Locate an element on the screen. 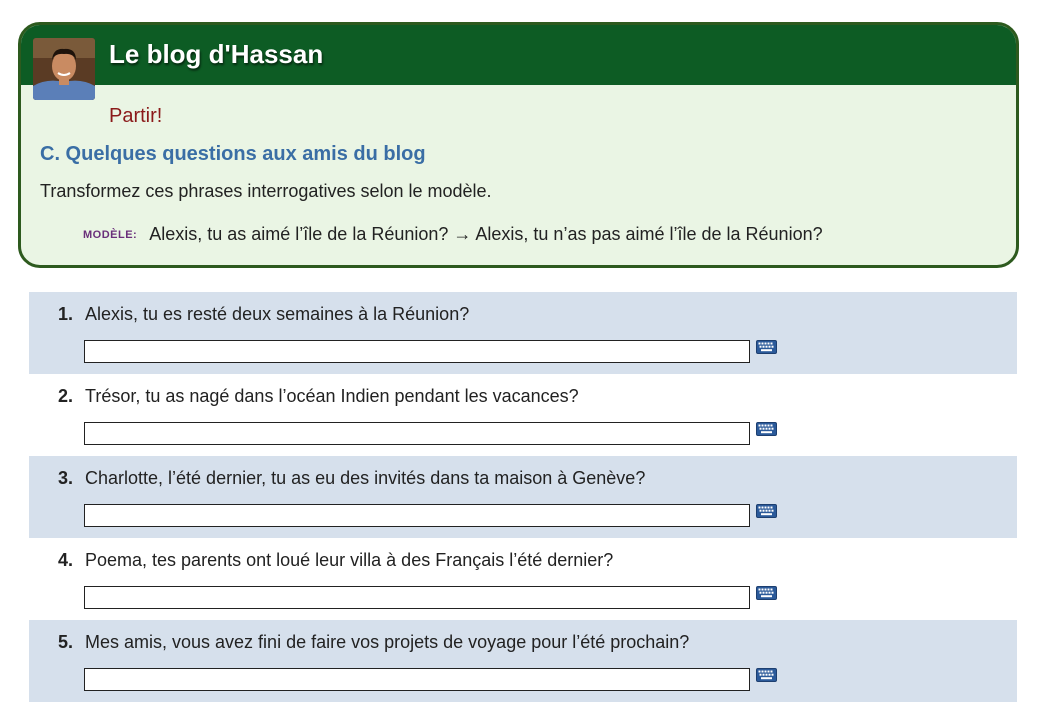  question-number: 3. is located at coordinates (65, 478).